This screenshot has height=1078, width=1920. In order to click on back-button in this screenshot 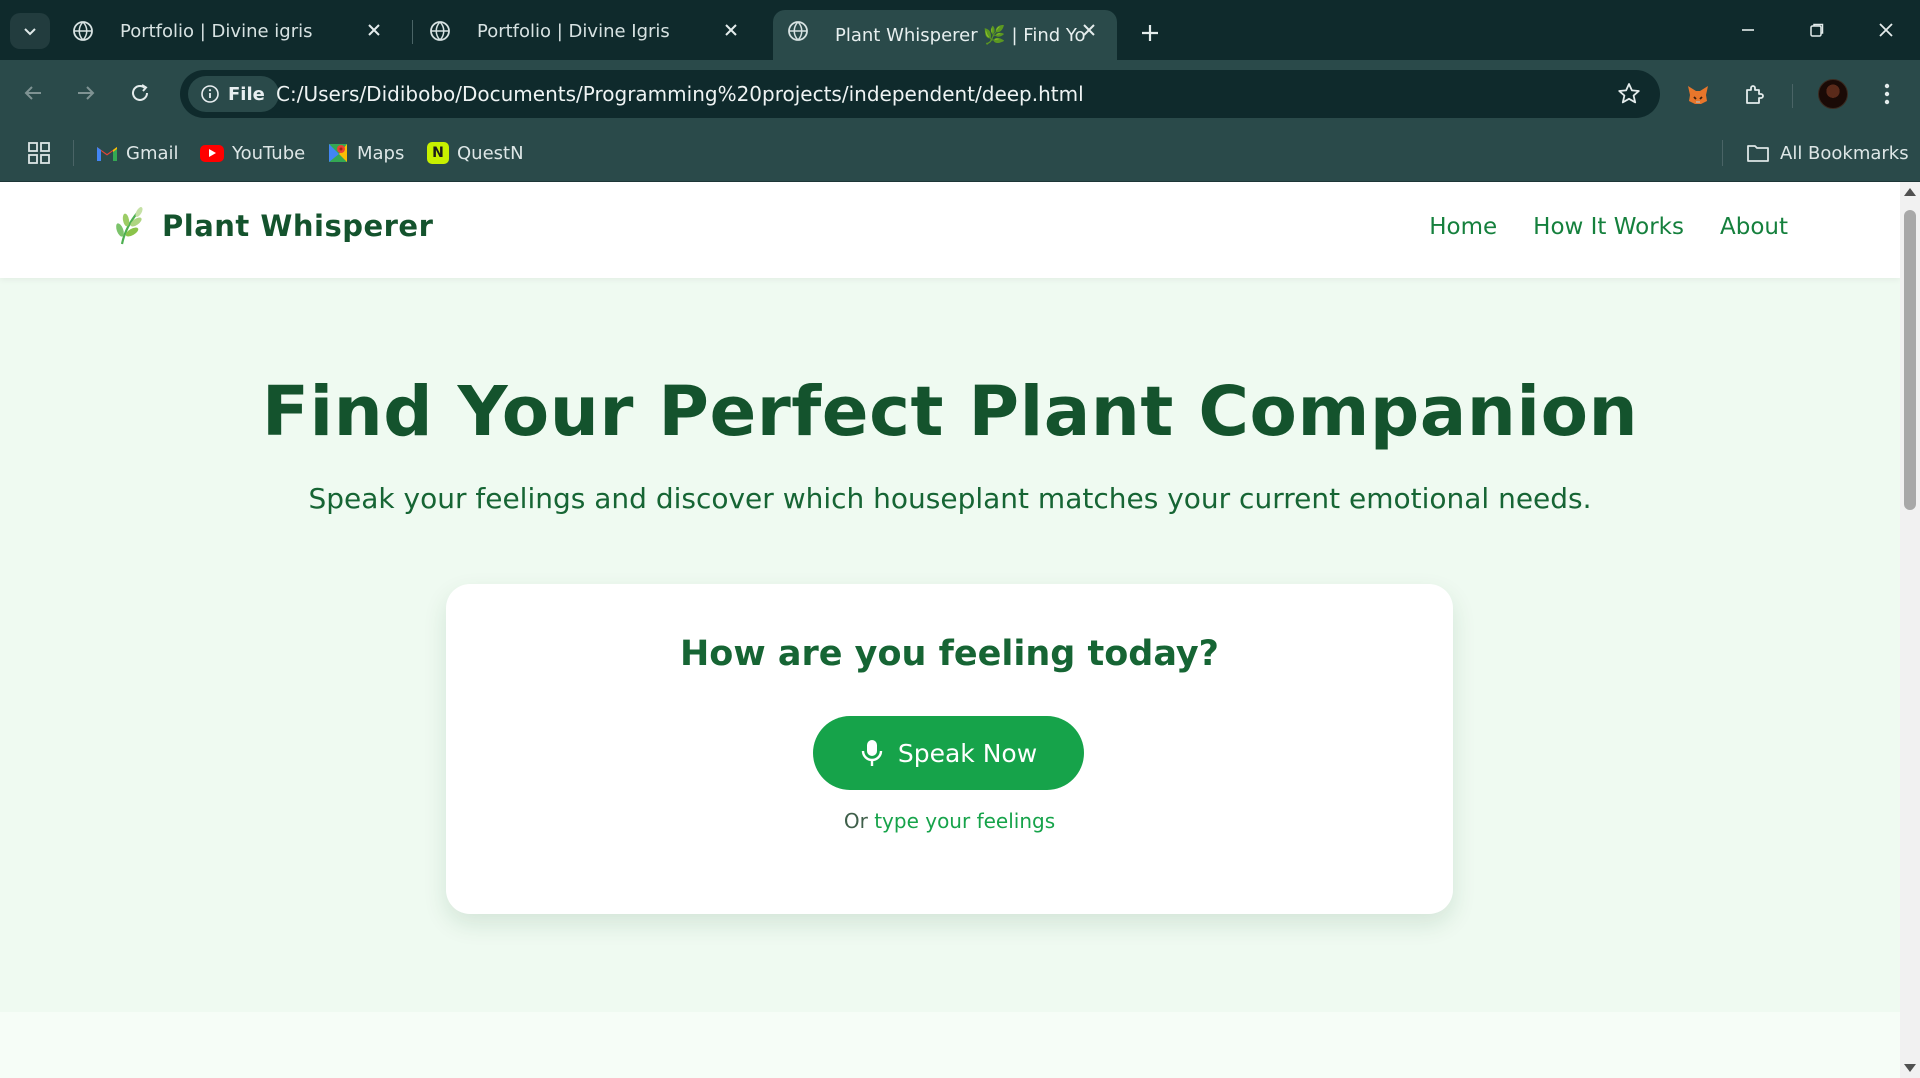, I will do `click(33, 93)`.